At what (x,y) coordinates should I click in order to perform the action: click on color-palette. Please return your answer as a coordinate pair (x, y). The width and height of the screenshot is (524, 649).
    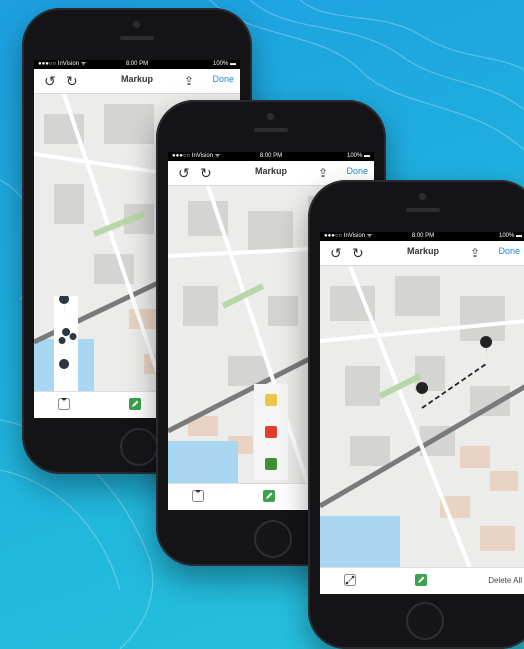
    Looking at the image, I should click on (271, 432).